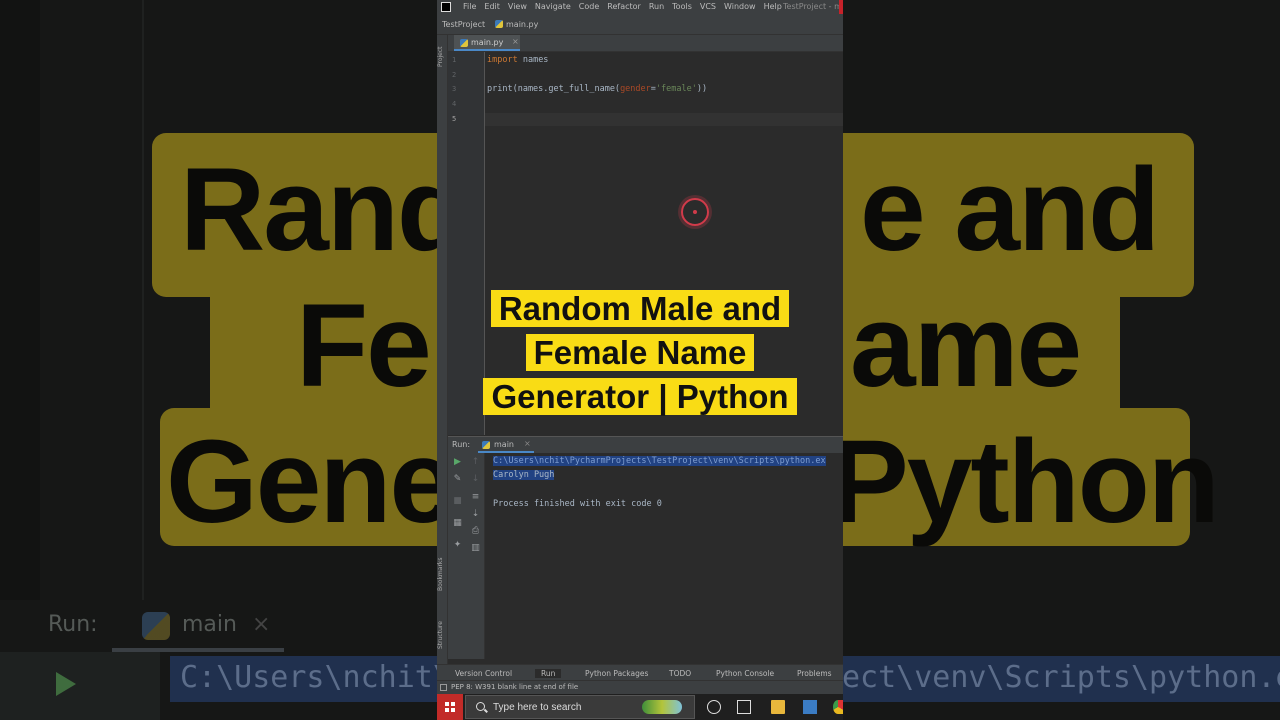 This screenshot has width=1280, height=720. What do you see at coordinates (454, 119) in the screenshot?
I see `line-number: 5` at bounding box center [454, 119].